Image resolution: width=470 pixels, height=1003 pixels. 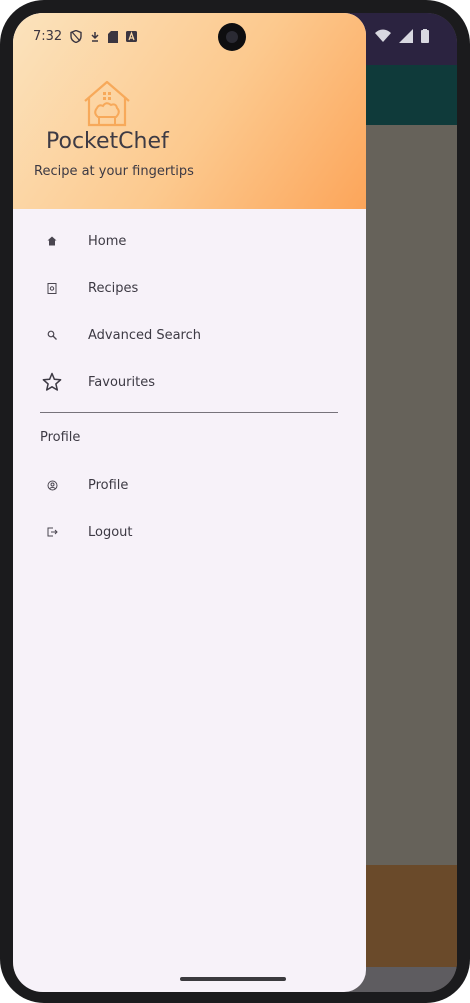 What do you see at coordinates (189, 532) in the screenshot?
I see `menu-item-logout: Logout` at bounding box center [189, 532].